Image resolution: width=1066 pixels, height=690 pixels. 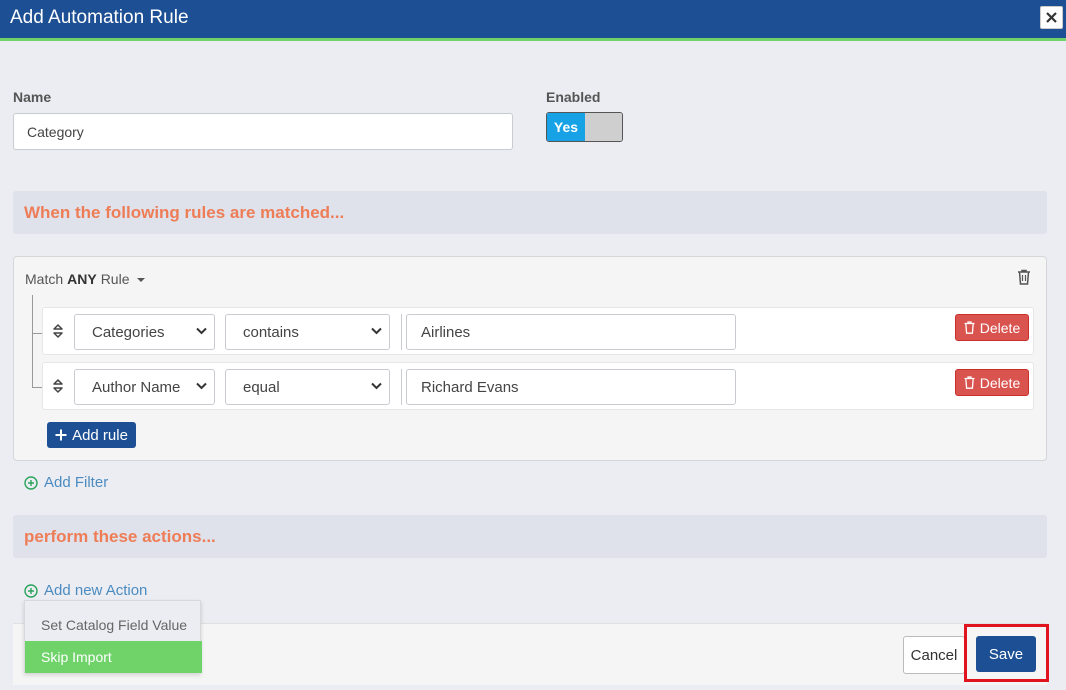 I want to click on close-button, so click(x=1051, y=17).